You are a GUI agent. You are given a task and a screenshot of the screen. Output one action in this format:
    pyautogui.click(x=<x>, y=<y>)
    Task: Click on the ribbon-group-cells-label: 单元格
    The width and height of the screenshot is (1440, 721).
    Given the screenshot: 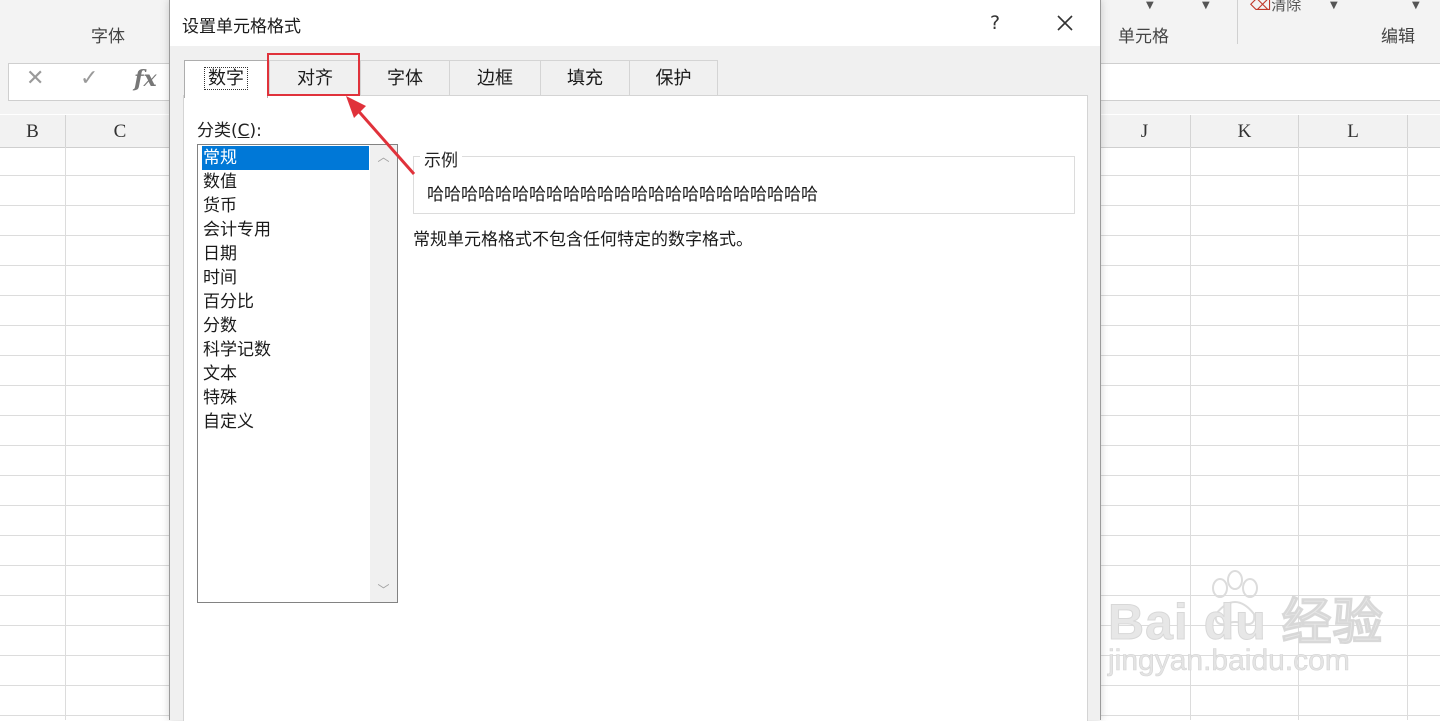 What is the action you would take?
    pyautogui.click(x=1143, y=37)
    